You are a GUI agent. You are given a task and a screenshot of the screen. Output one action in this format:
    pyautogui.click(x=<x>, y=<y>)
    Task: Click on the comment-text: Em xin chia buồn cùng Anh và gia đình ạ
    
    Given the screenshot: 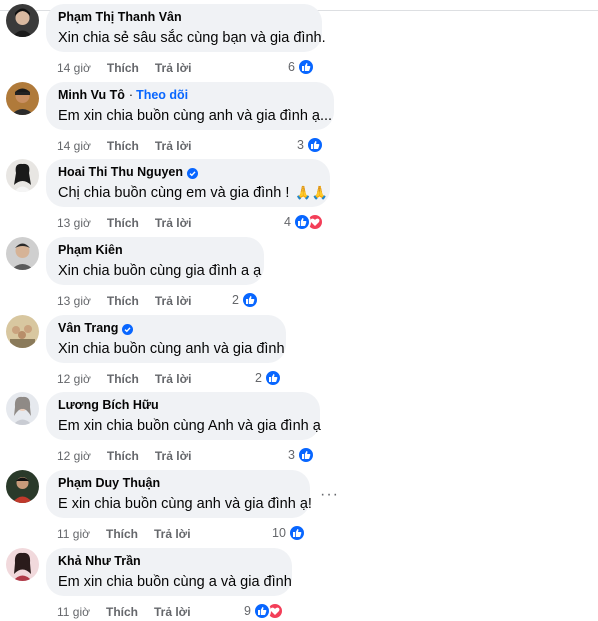 What is the action you would take?
    pyautogui.click(x=189, y=426)
    